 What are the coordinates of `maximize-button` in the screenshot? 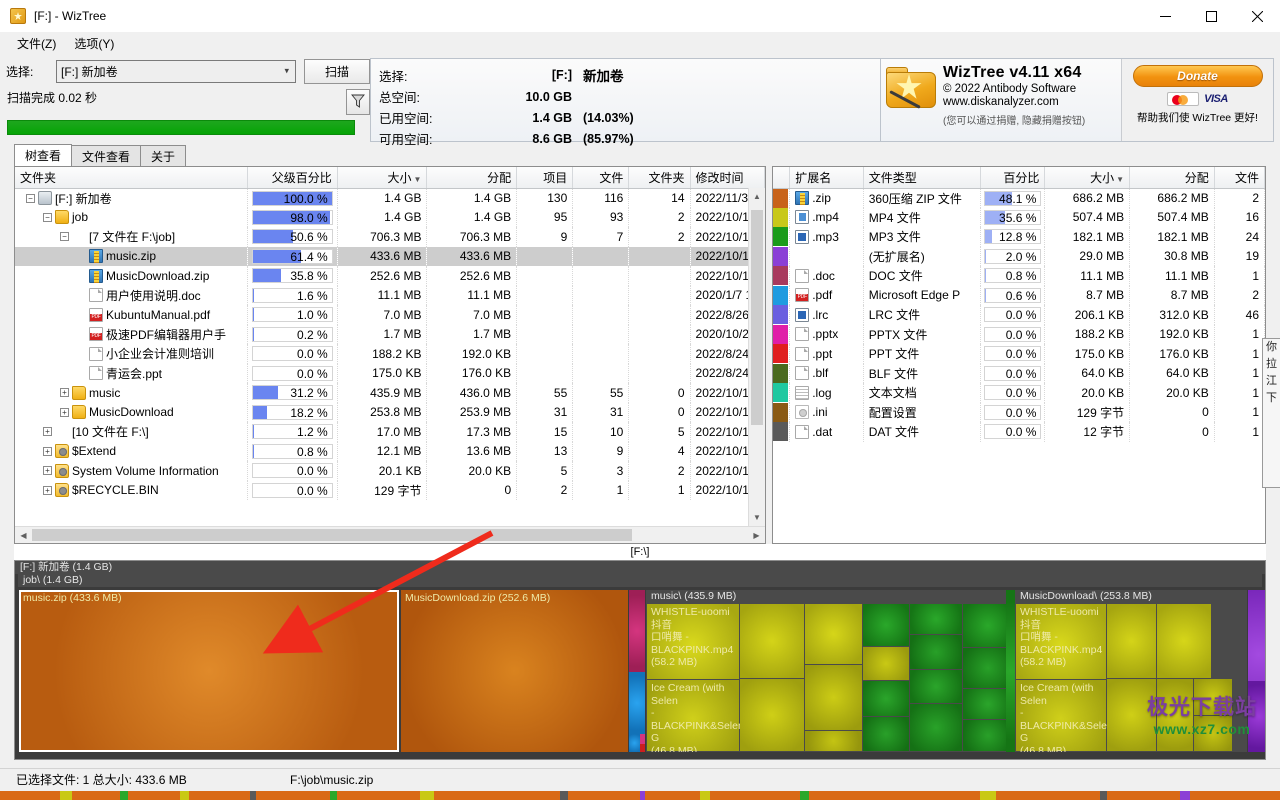 It's located at (1211, 16).